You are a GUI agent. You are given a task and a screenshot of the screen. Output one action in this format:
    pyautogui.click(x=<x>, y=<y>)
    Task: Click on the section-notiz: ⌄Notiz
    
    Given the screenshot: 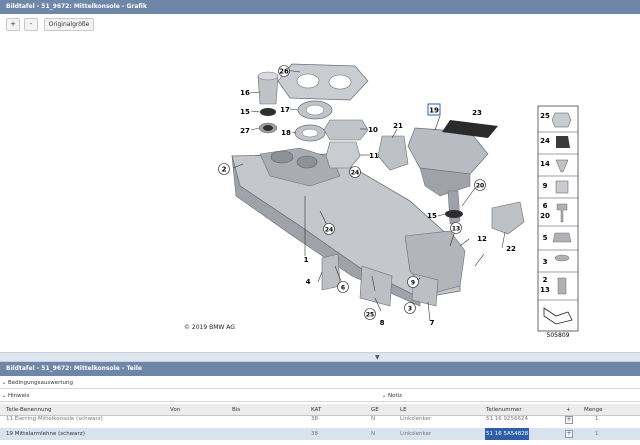 What is the action you would take?
    pyautogui.click(x=391, y=396)
    